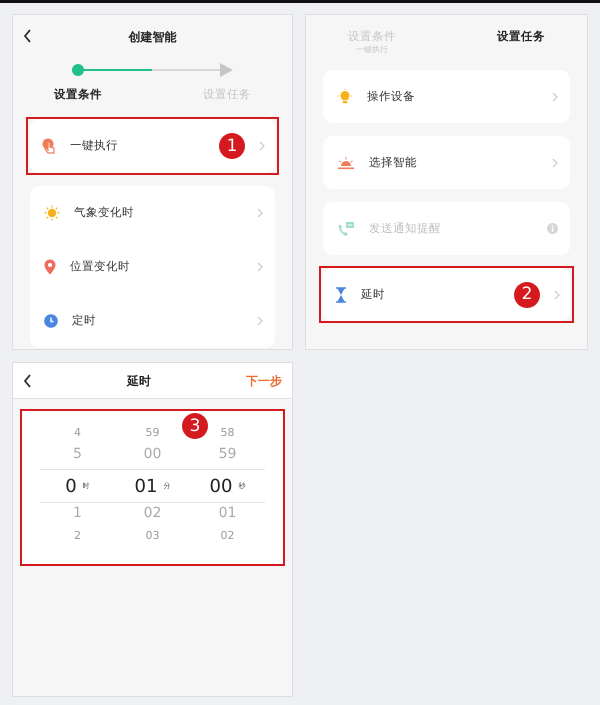 This screenshot has width=600, height=705. What do you see at coordinates (264, 381) in the screenshot?
I see `next-button: 下一步` at bounding box center [264, 381].